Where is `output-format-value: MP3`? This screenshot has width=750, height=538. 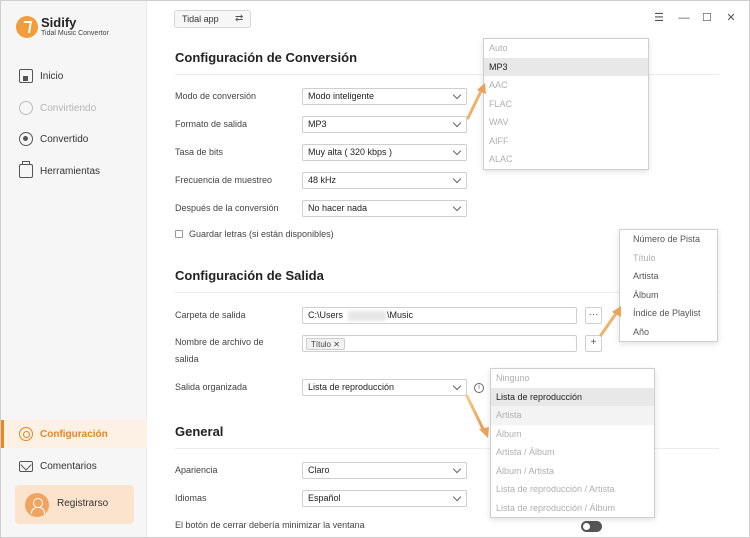
output-format-value: MP3 is located at coordinates (317, 124).